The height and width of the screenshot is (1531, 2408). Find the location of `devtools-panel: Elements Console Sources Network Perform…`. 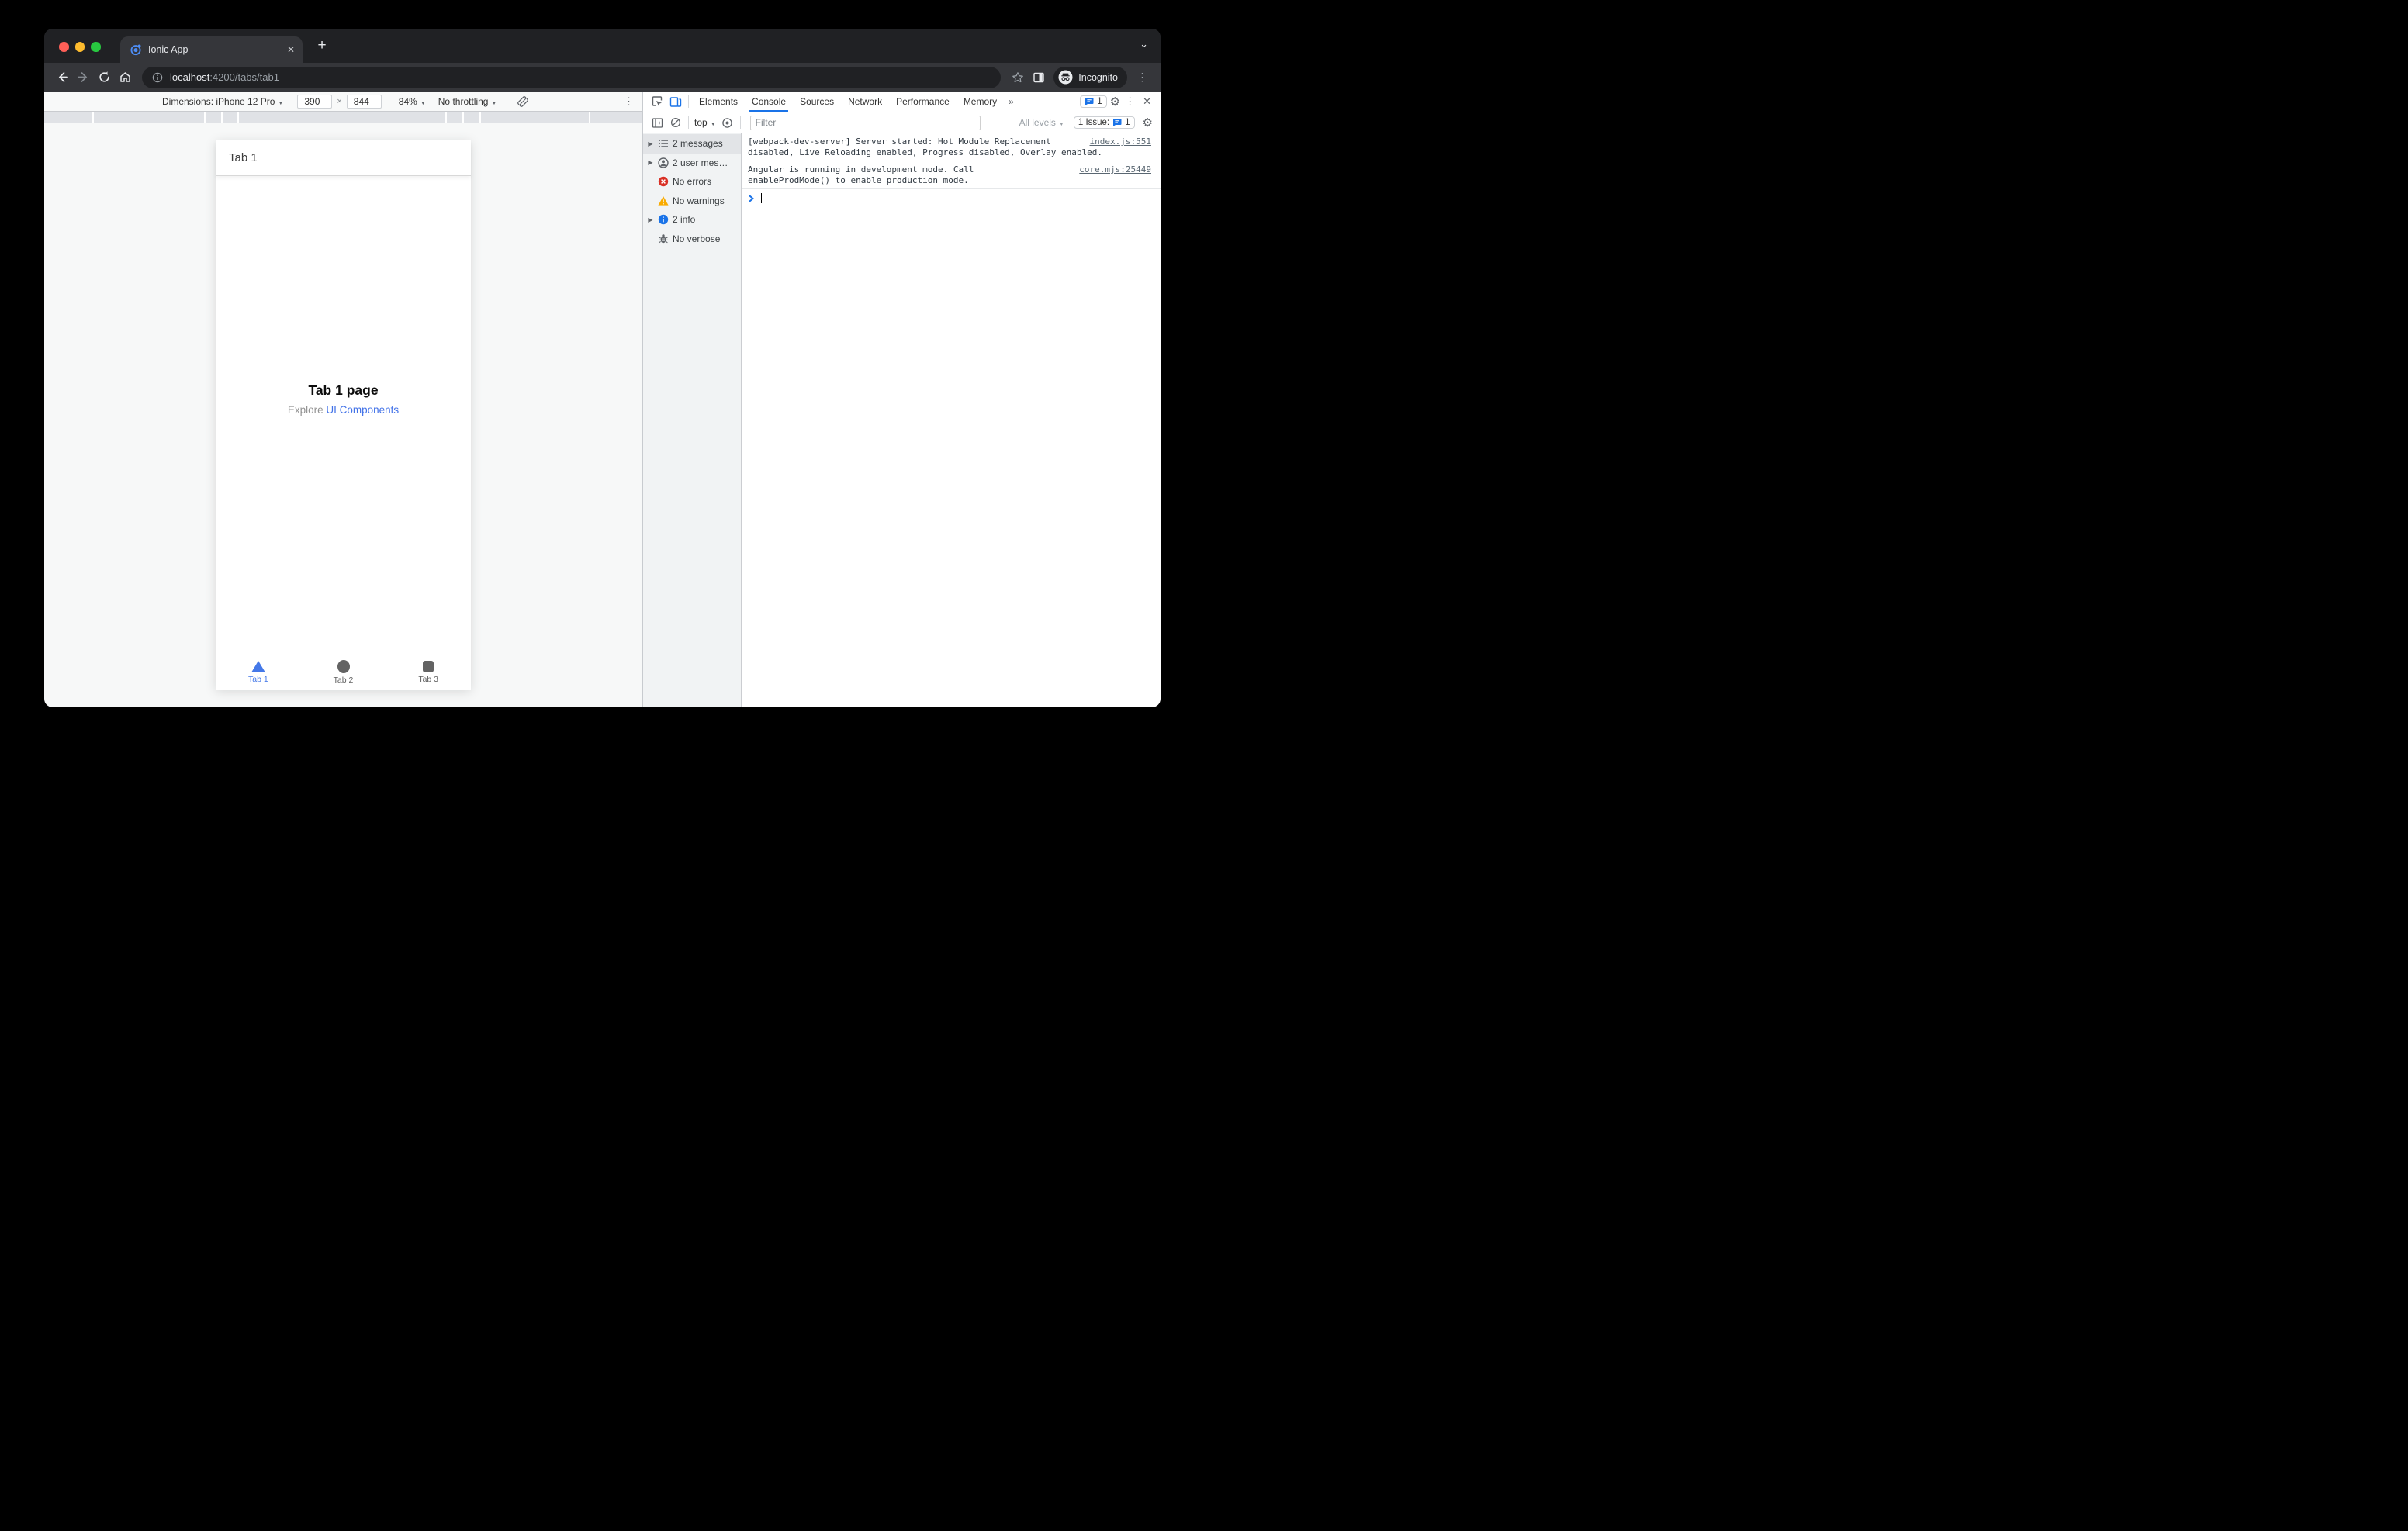

devtools-panel: Elements Console Sources Network Perform… is located at coordinates (902, 399).